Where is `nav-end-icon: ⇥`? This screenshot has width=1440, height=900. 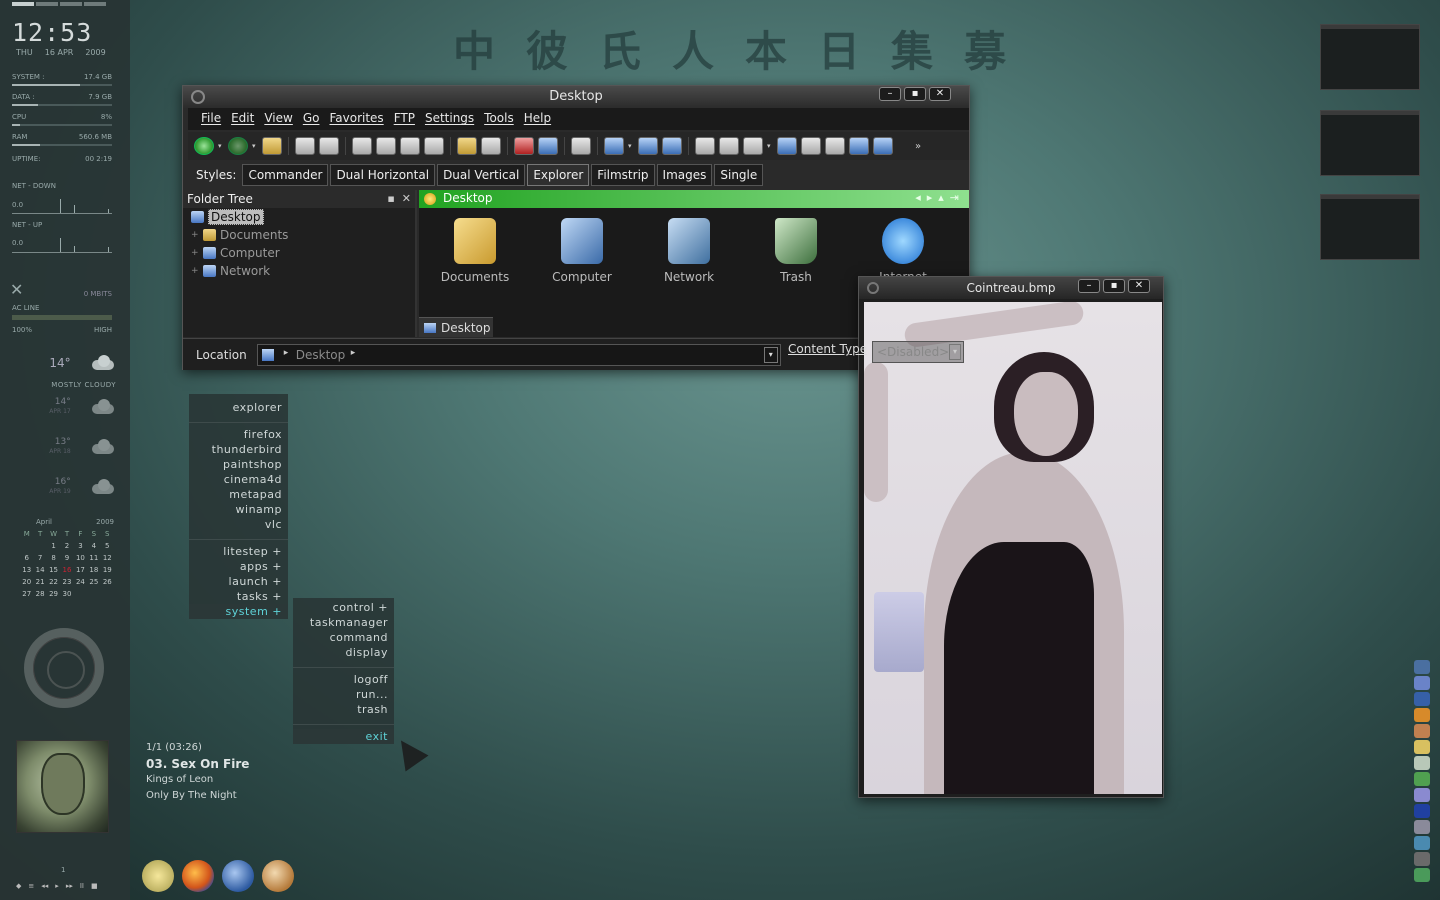 nav-end-icon: ⇥ is located at coordinates (957, 197).